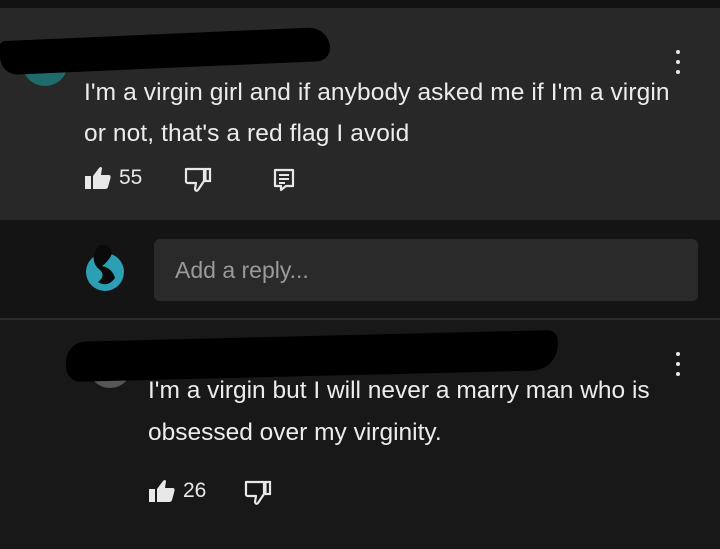  I want to click on comment-like-button: 55, so click(113, 178).